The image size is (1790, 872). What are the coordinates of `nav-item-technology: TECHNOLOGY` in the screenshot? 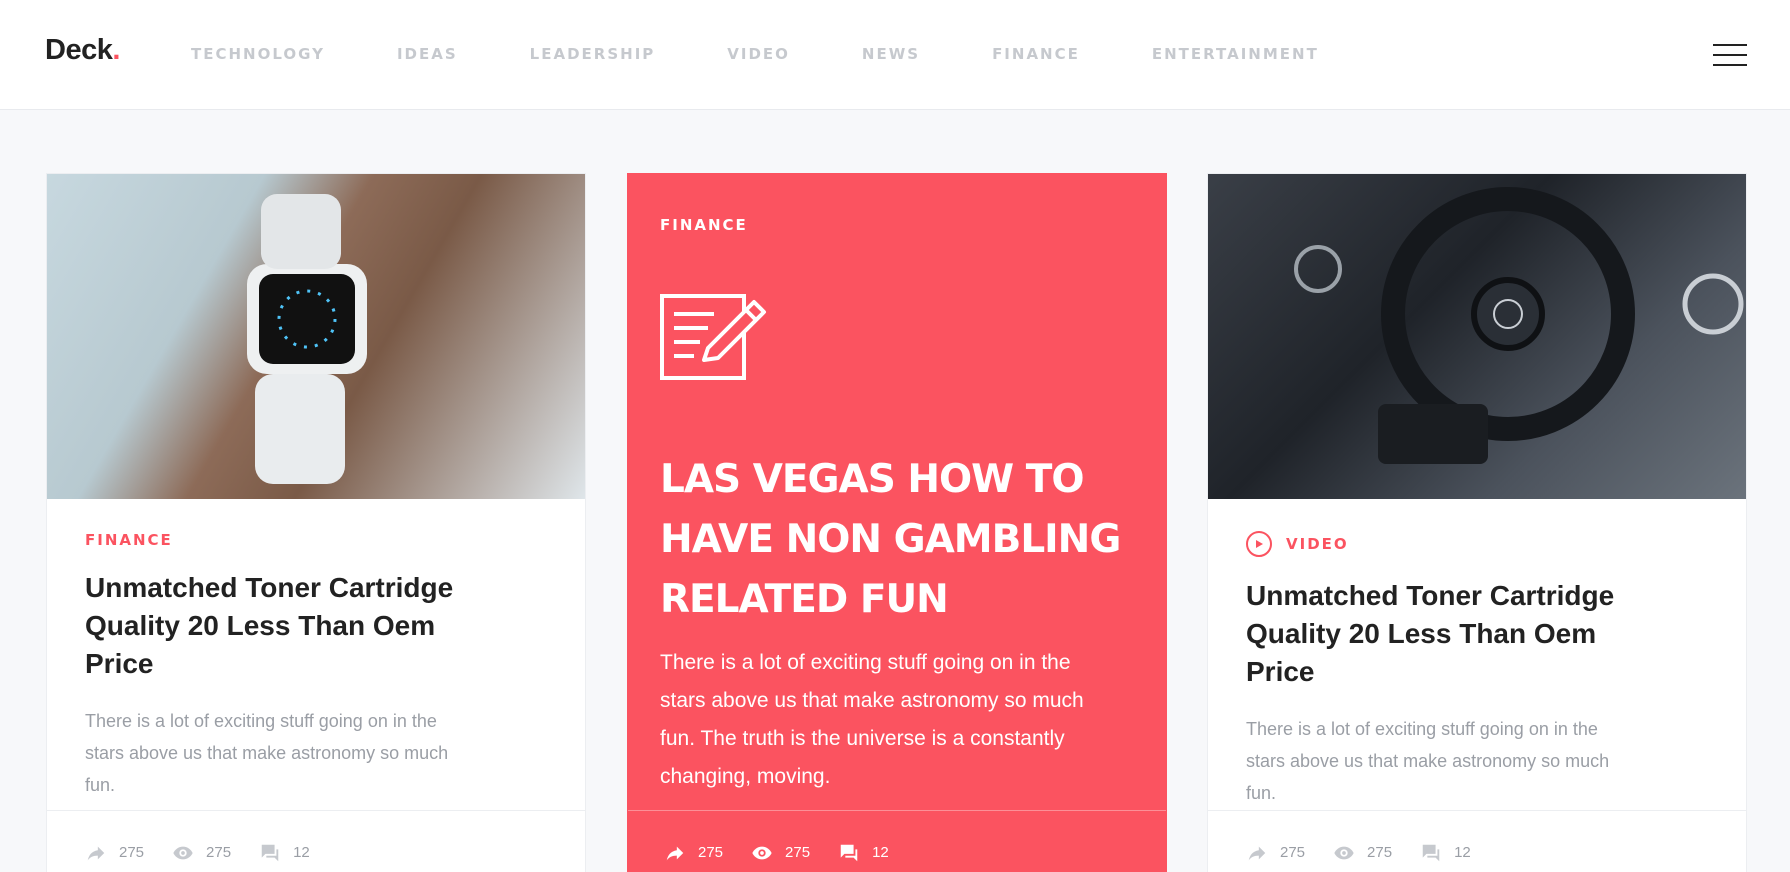 It's located at (258, 54).